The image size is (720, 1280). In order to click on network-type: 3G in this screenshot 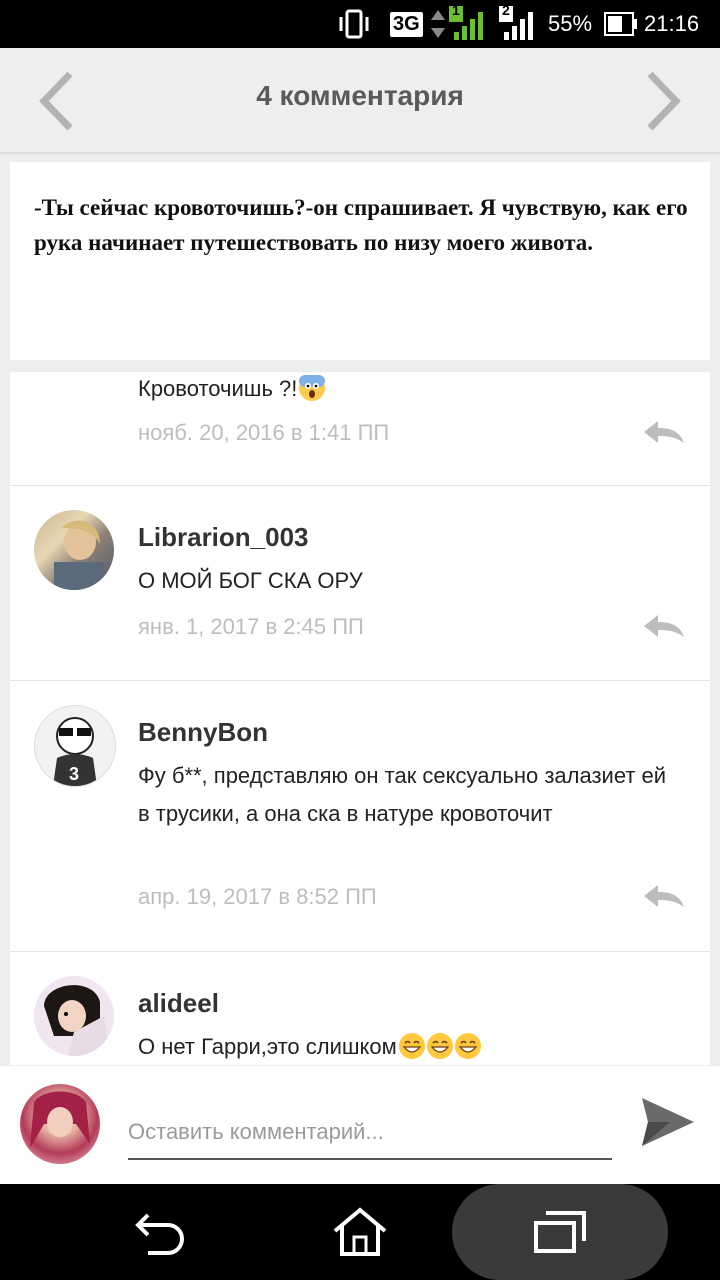, I will do `click(406, 24)`.